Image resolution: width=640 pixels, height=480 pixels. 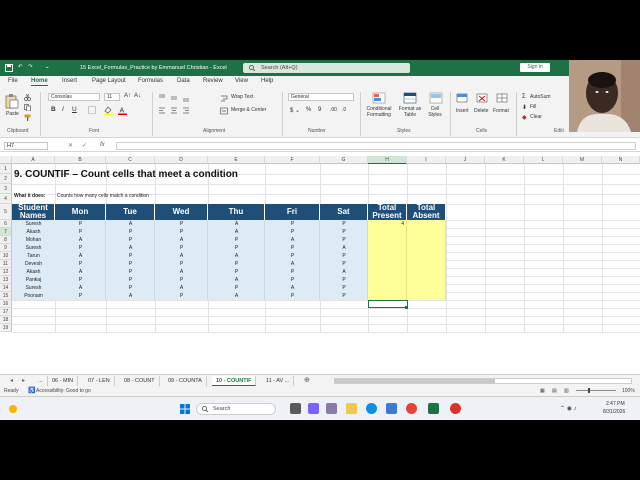 What do you see at coordinates (109, 81) in the screenshot?
I see `tab-page-layout: Page Layout` at bounding box center [109, 81].